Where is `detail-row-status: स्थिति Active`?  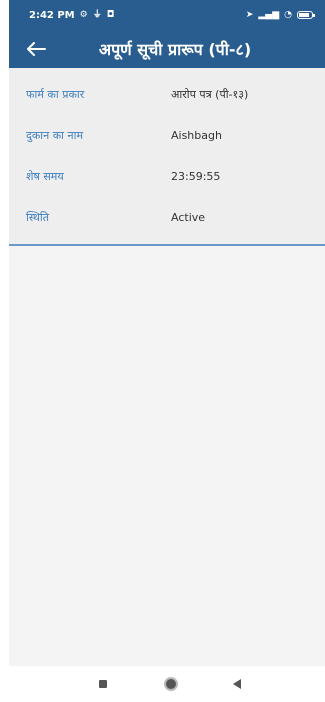 detail-row-status: स्थिति Active is located at coordinates (167, 217).